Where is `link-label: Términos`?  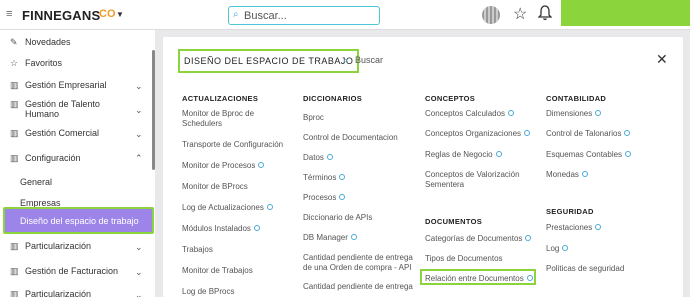 link-label: Términos is located at coordinates (320, 177).